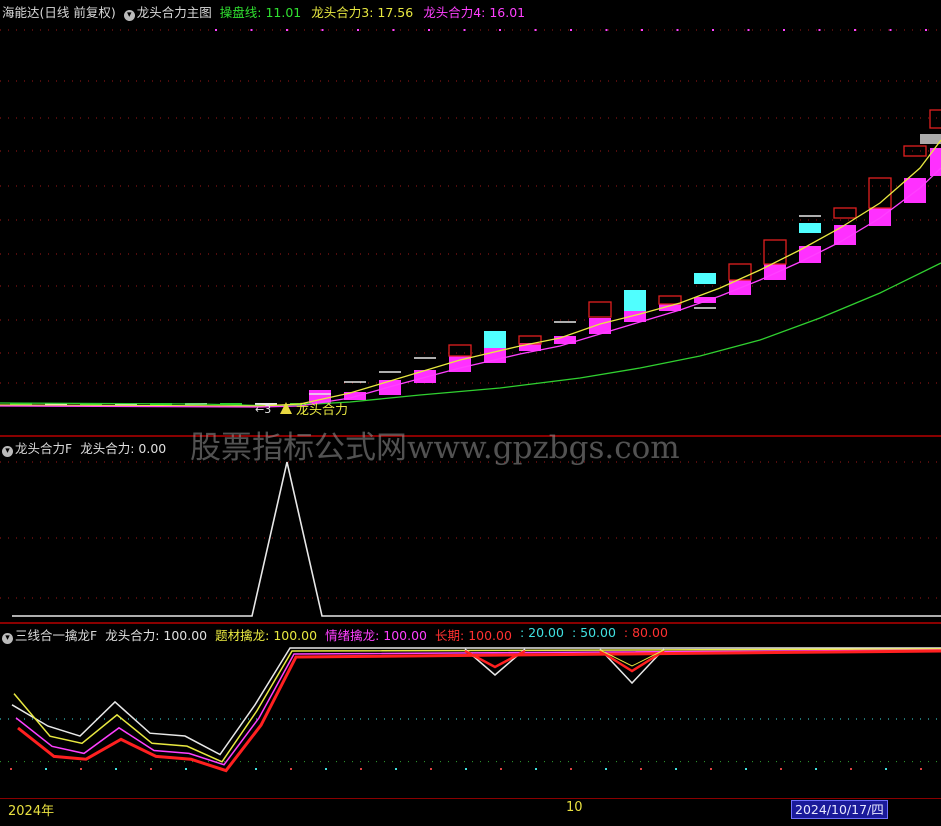 The image size is (941, 826). I want to click on signal-label: 龙头合力, so click(322, 410).